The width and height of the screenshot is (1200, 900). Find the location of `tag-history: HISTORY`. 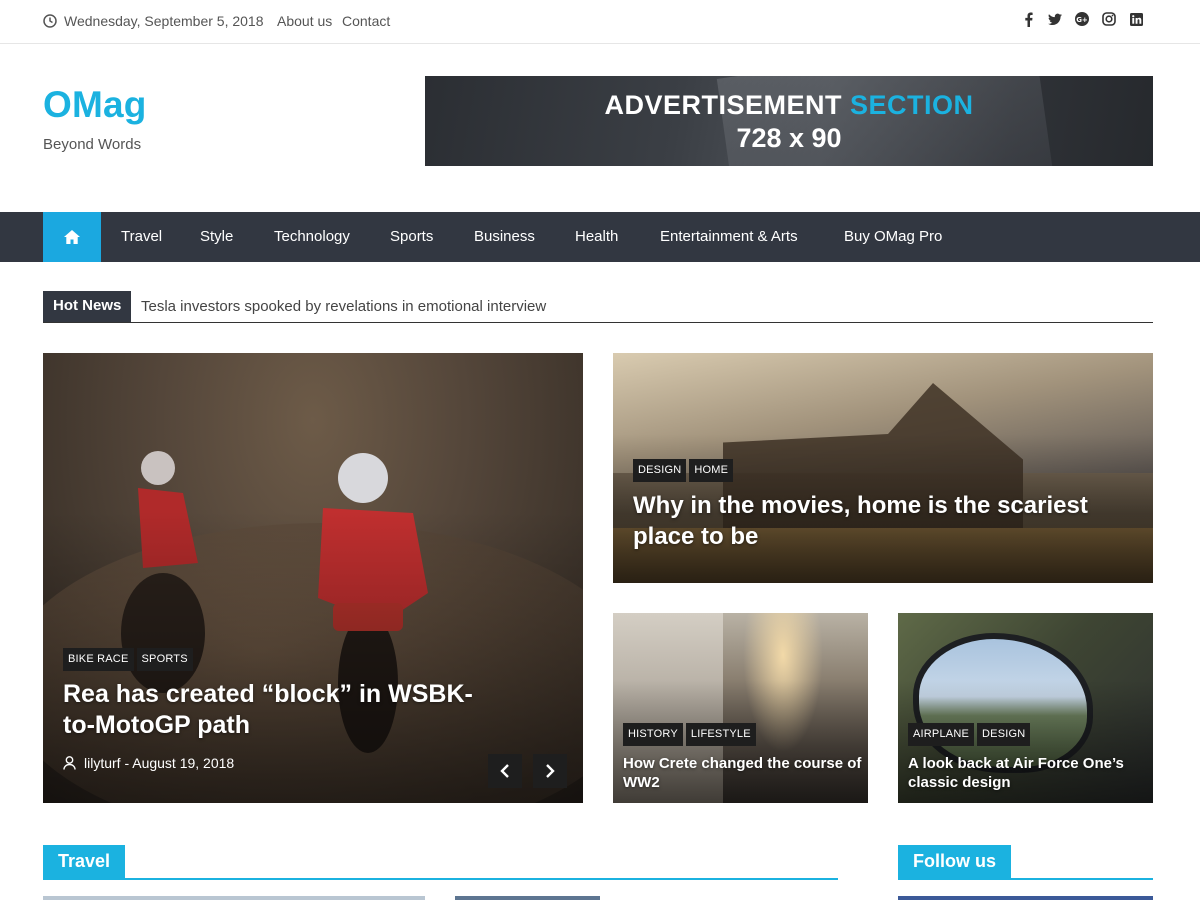

tag-history: HISTORY is located at coordinates (653, 734).